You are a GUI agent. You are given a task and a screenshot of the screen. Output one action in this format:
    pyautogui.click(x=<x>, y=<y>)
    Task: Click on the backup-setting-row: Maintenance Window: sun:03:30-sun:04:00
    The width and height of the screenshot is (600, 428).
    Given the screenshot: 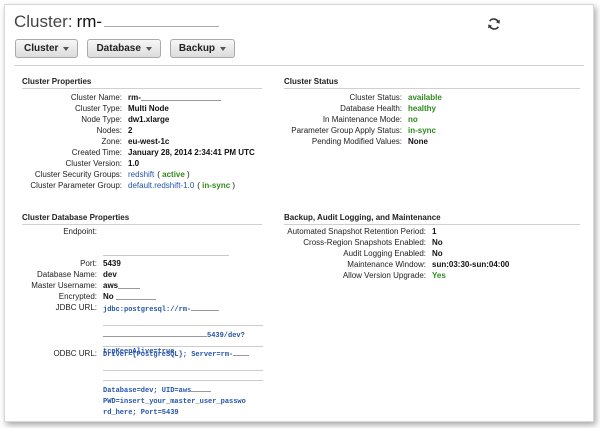 What is the action you would take?
    pyautogui.click(x=396, y=264)
    